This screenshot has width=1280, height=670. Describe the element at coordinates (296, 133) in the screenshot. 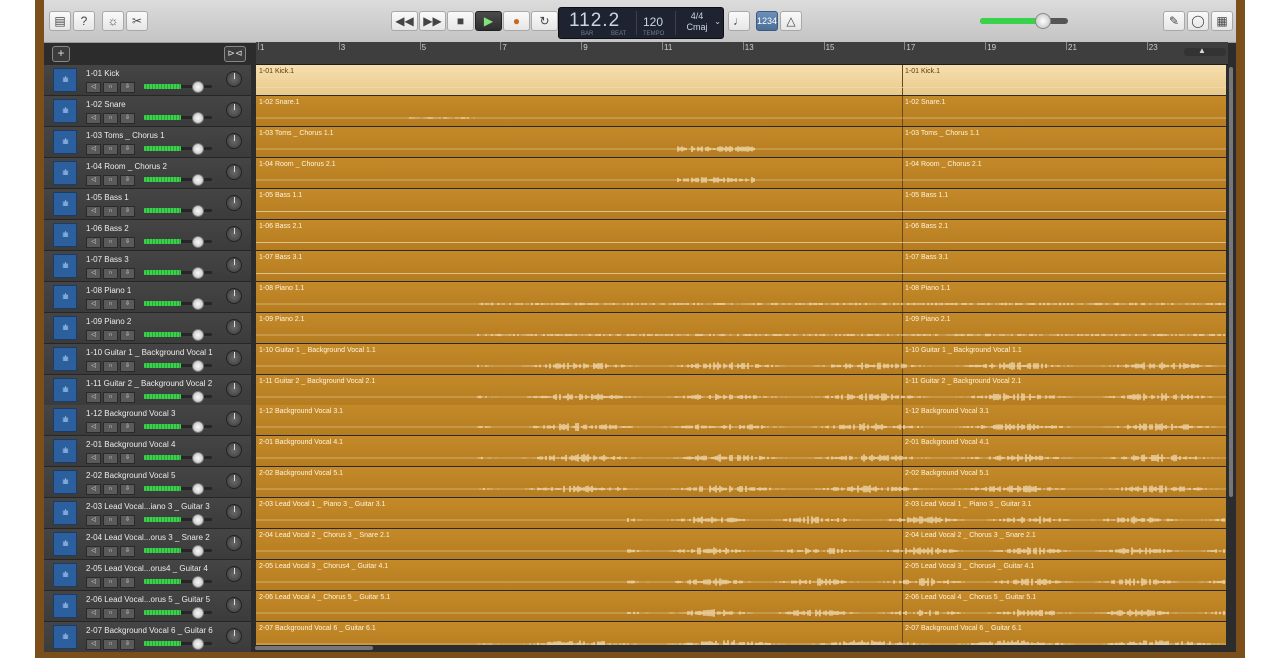

I see `region-title: 1-03 Toms _ Chorus 1.1` at that location.